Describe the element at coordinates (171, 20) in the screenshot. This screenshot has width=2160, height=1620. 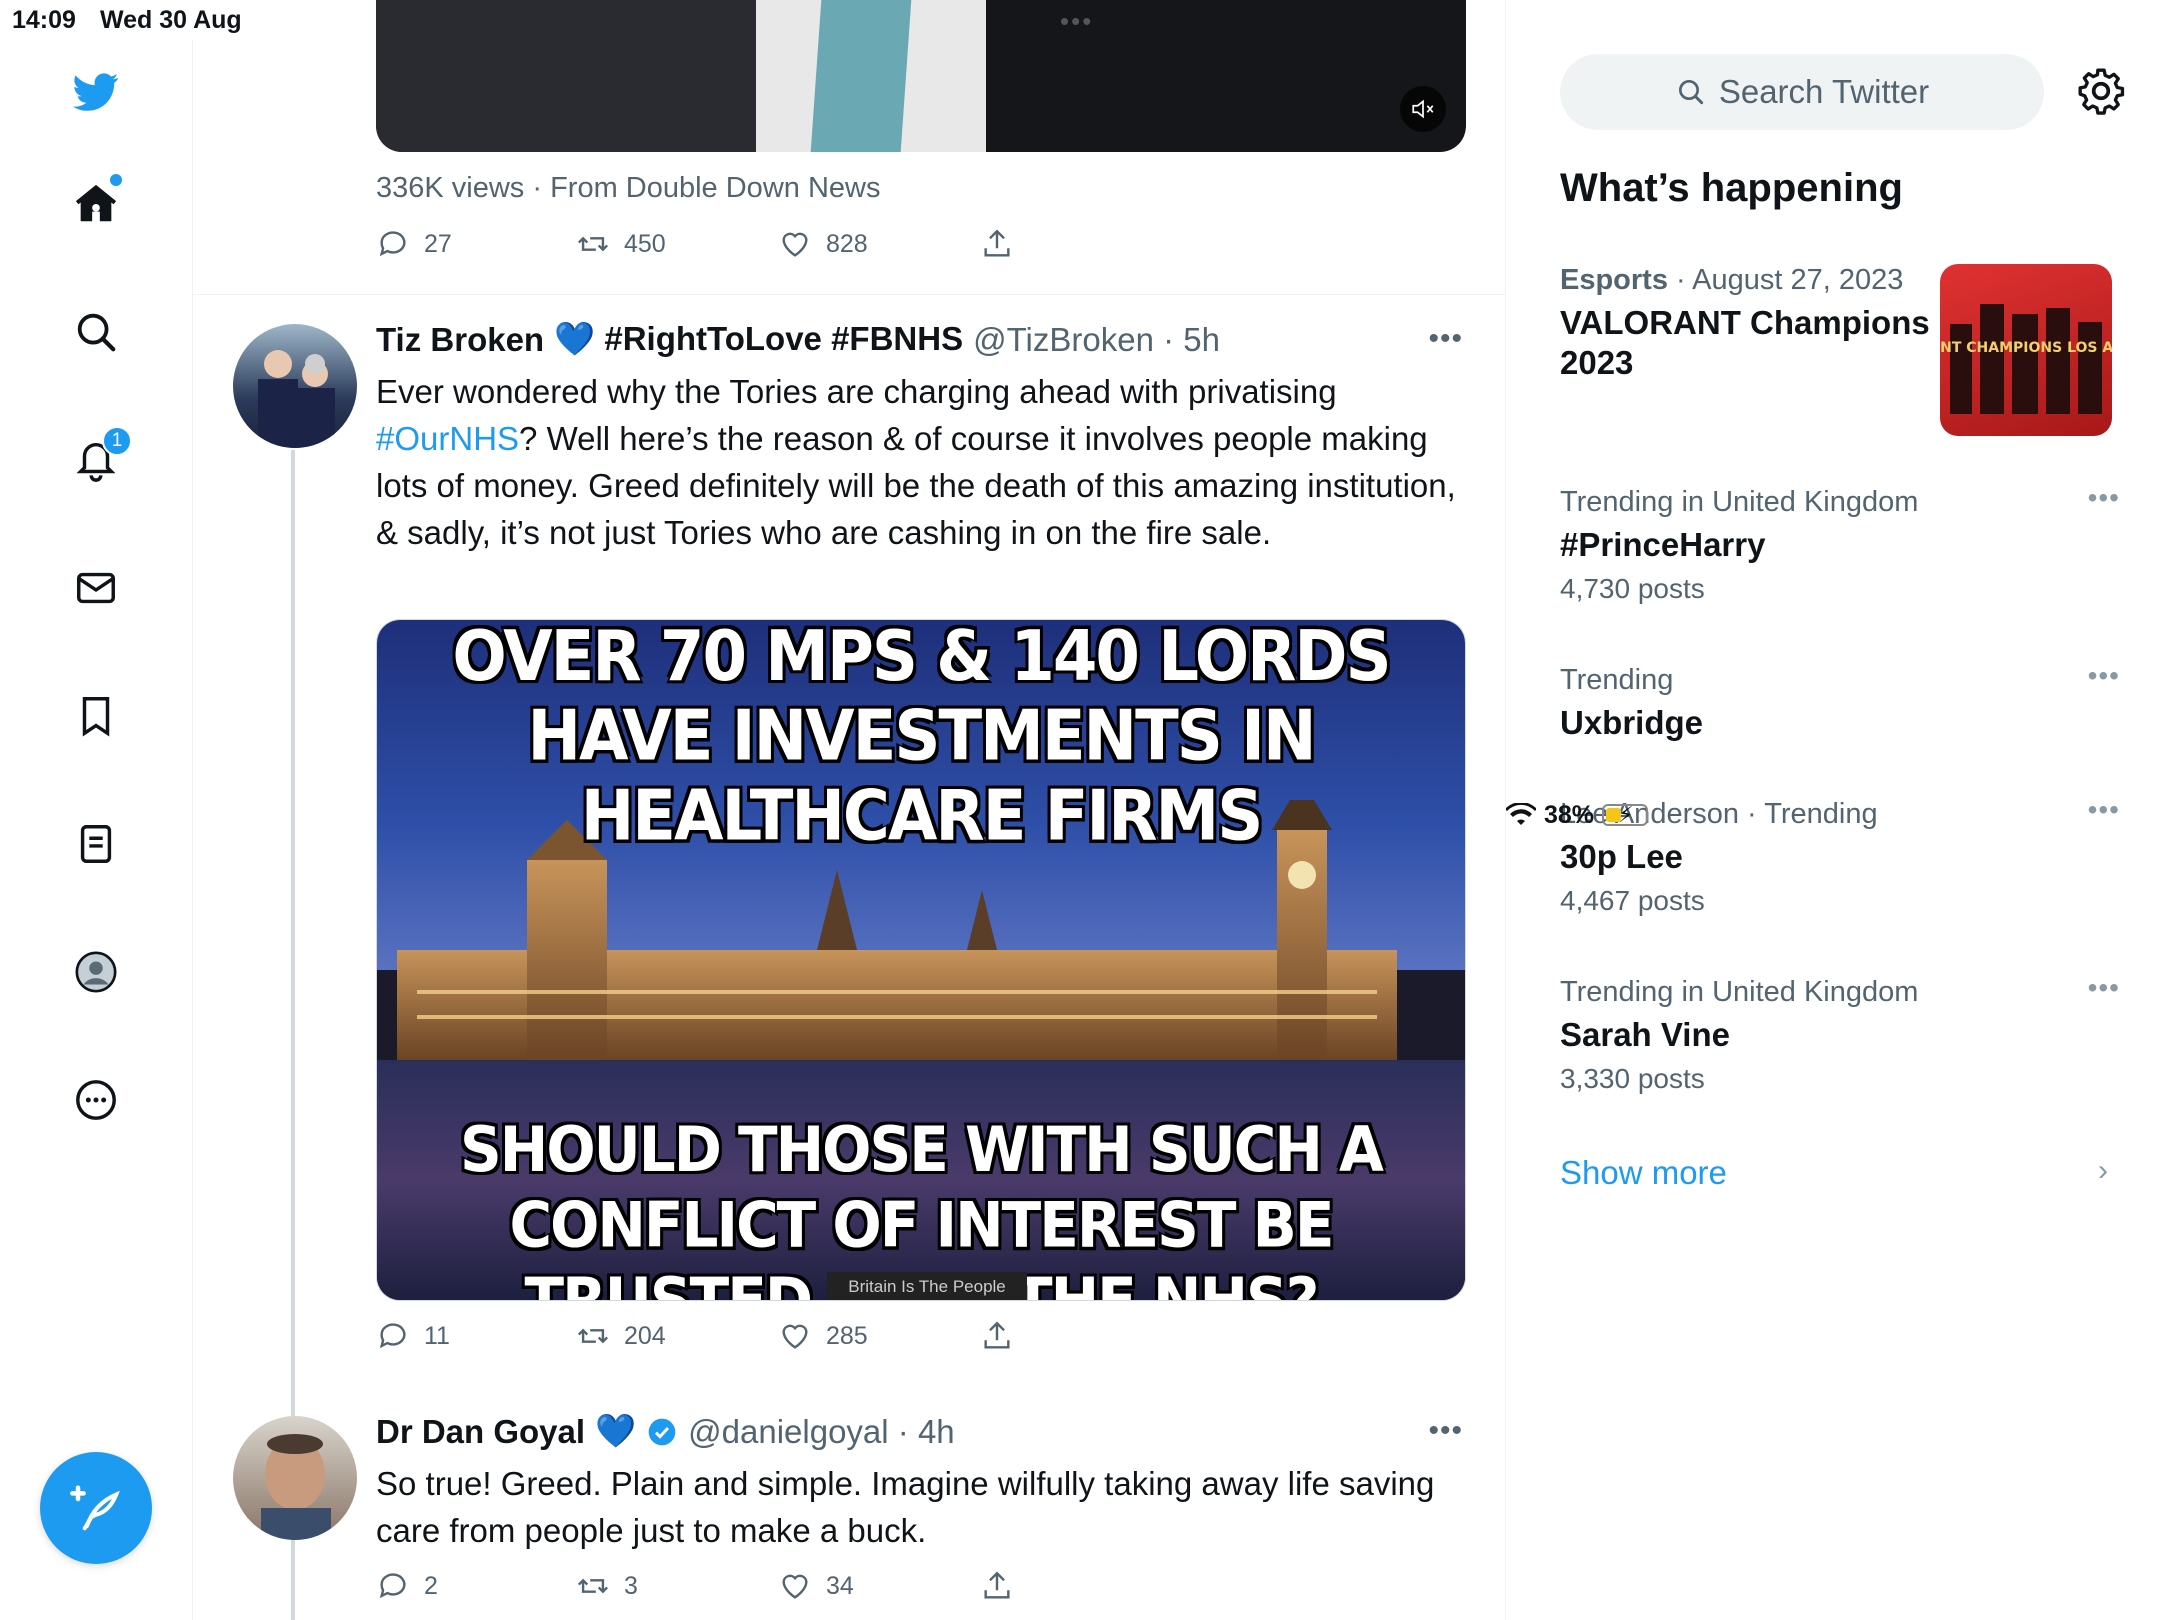
I see `status-date: Wed 30 Aug` at that location.